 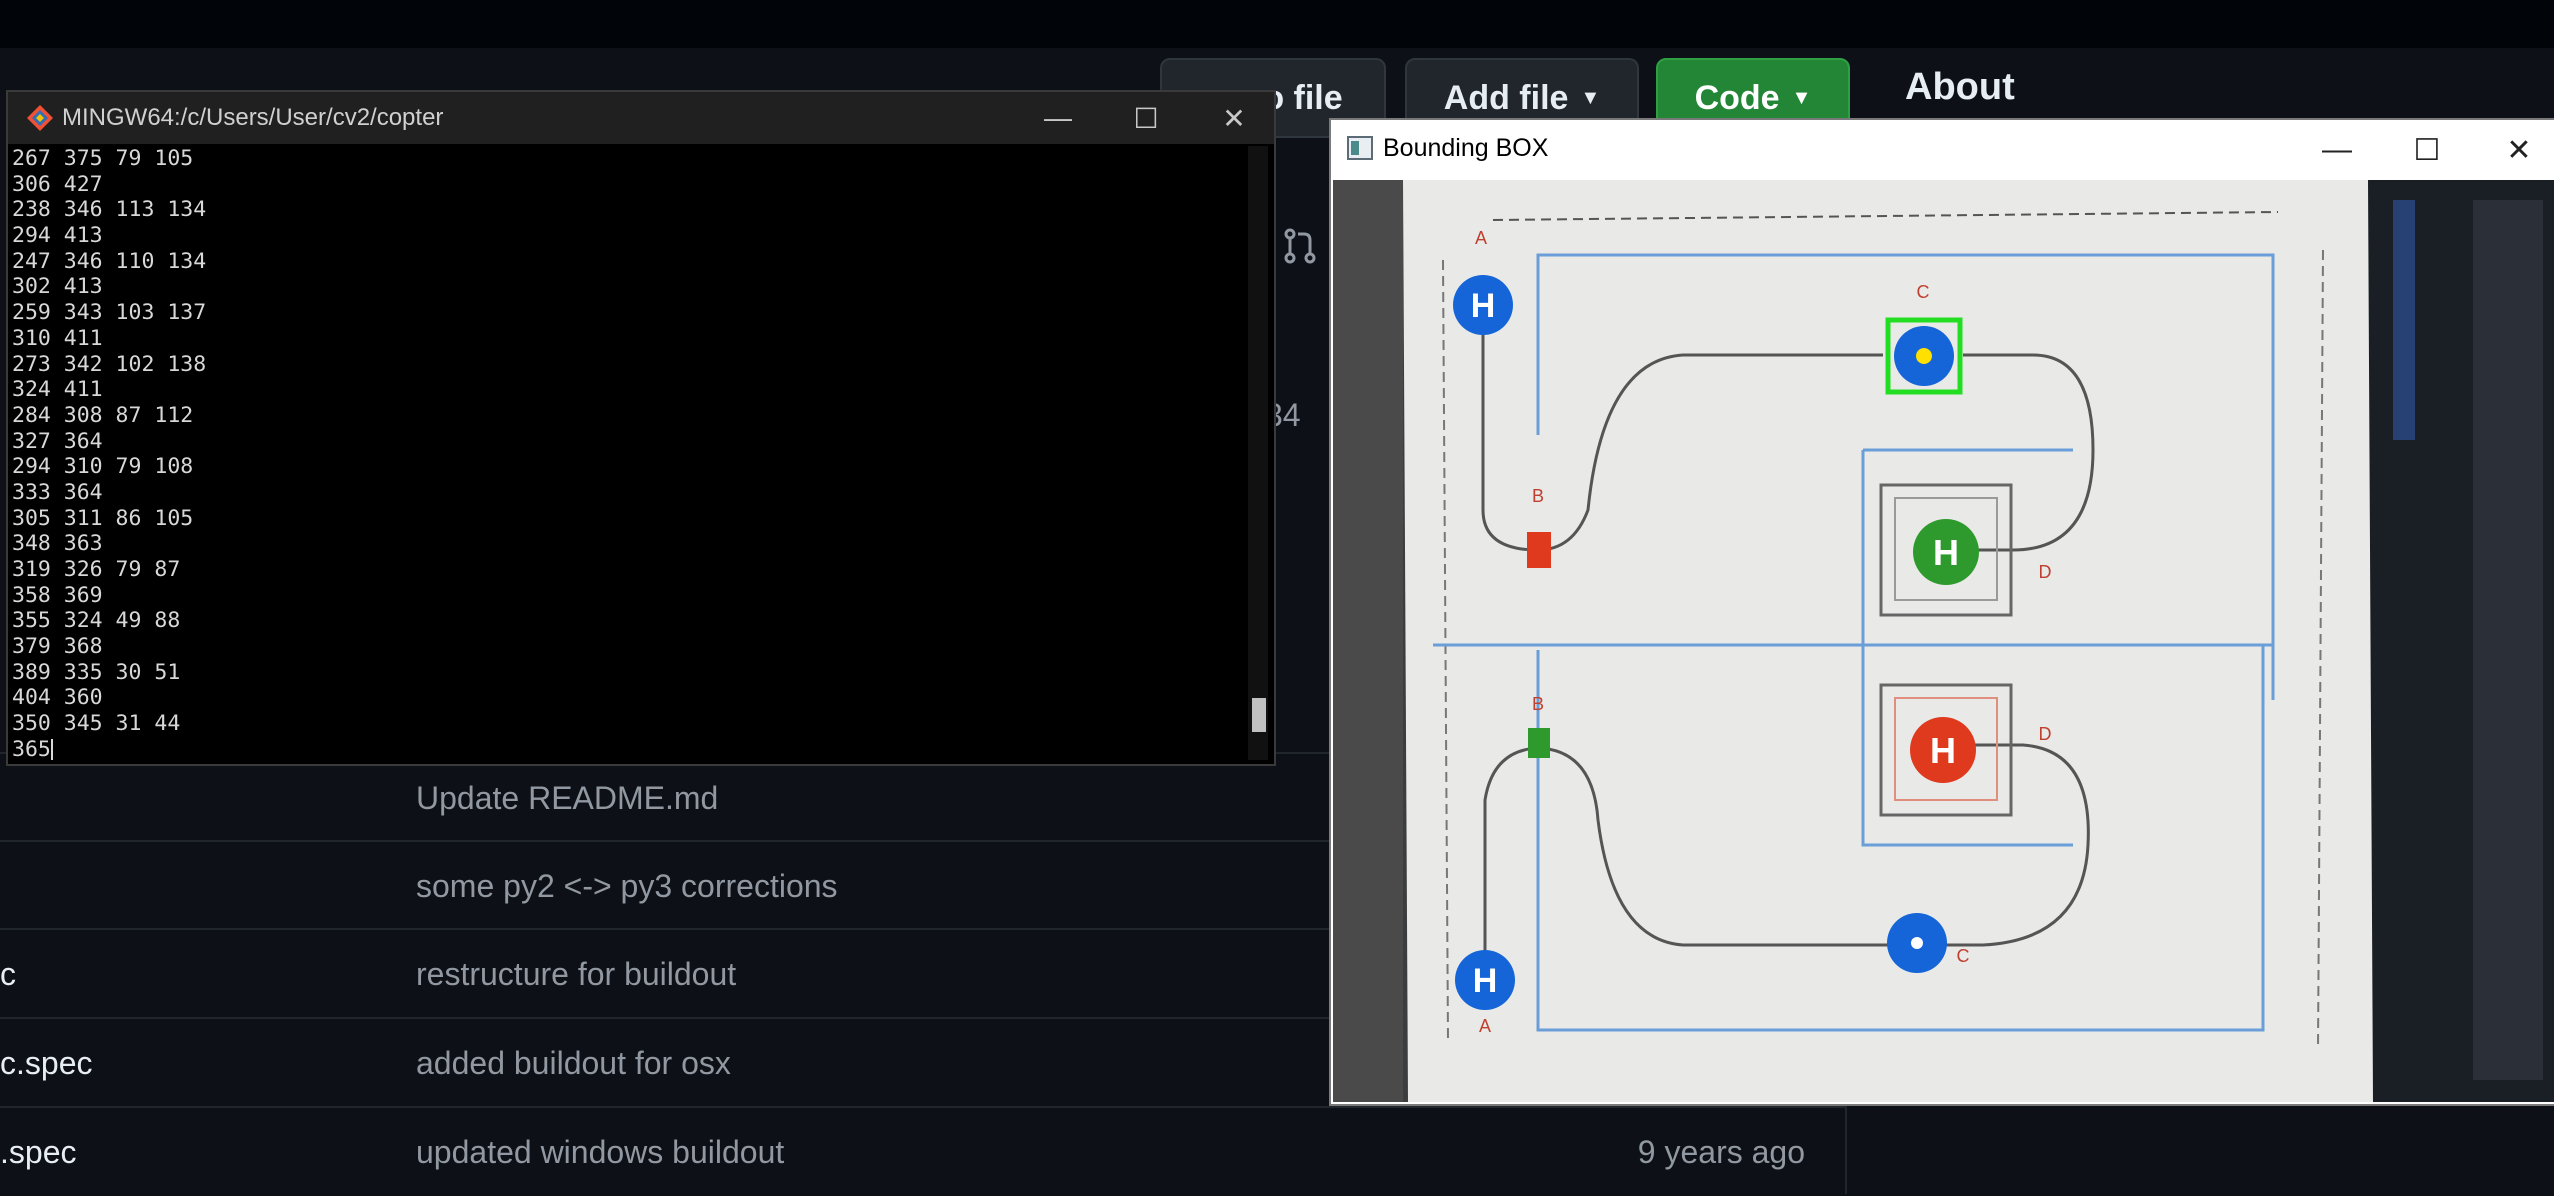 I want to click on commit-message: restructure for buildout, so click(x=576, y=974).